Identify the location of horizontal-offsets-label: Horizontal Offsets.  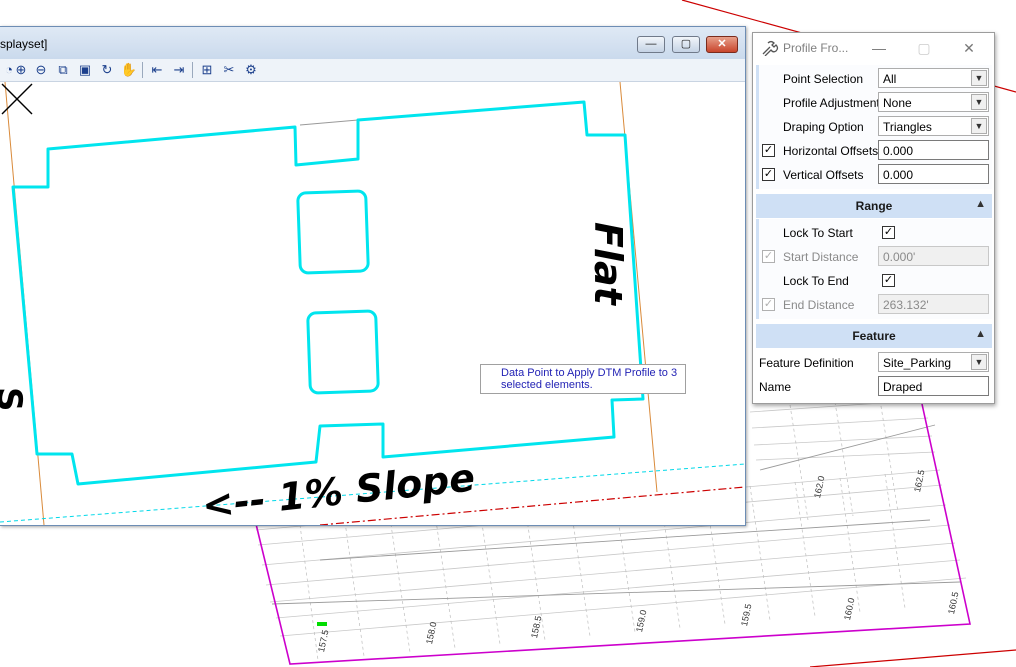
(831, 151).